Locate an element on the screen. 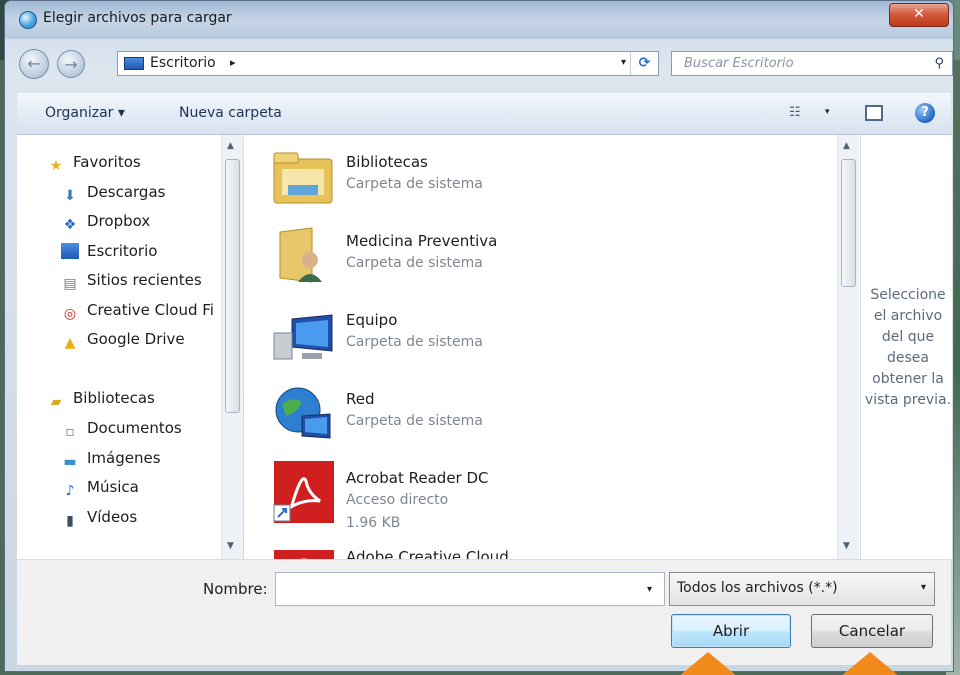 Image resolution: width=960 pixels, height=675 pixels. address-location: Escritorio is located at coordinates (183, 63).